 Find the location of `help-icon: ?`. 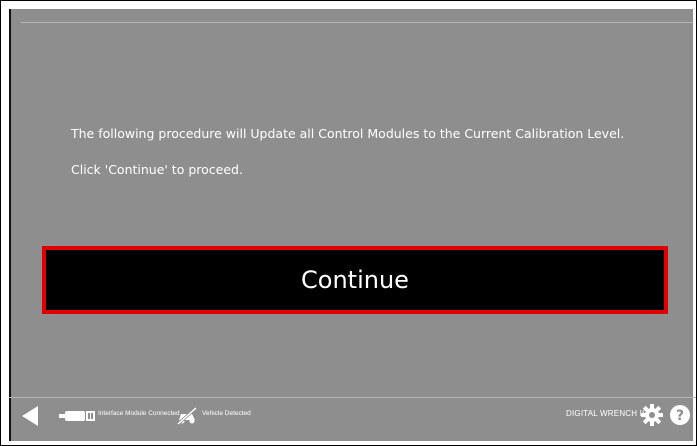

help-icon: ? is located at coordinates (680, 415).